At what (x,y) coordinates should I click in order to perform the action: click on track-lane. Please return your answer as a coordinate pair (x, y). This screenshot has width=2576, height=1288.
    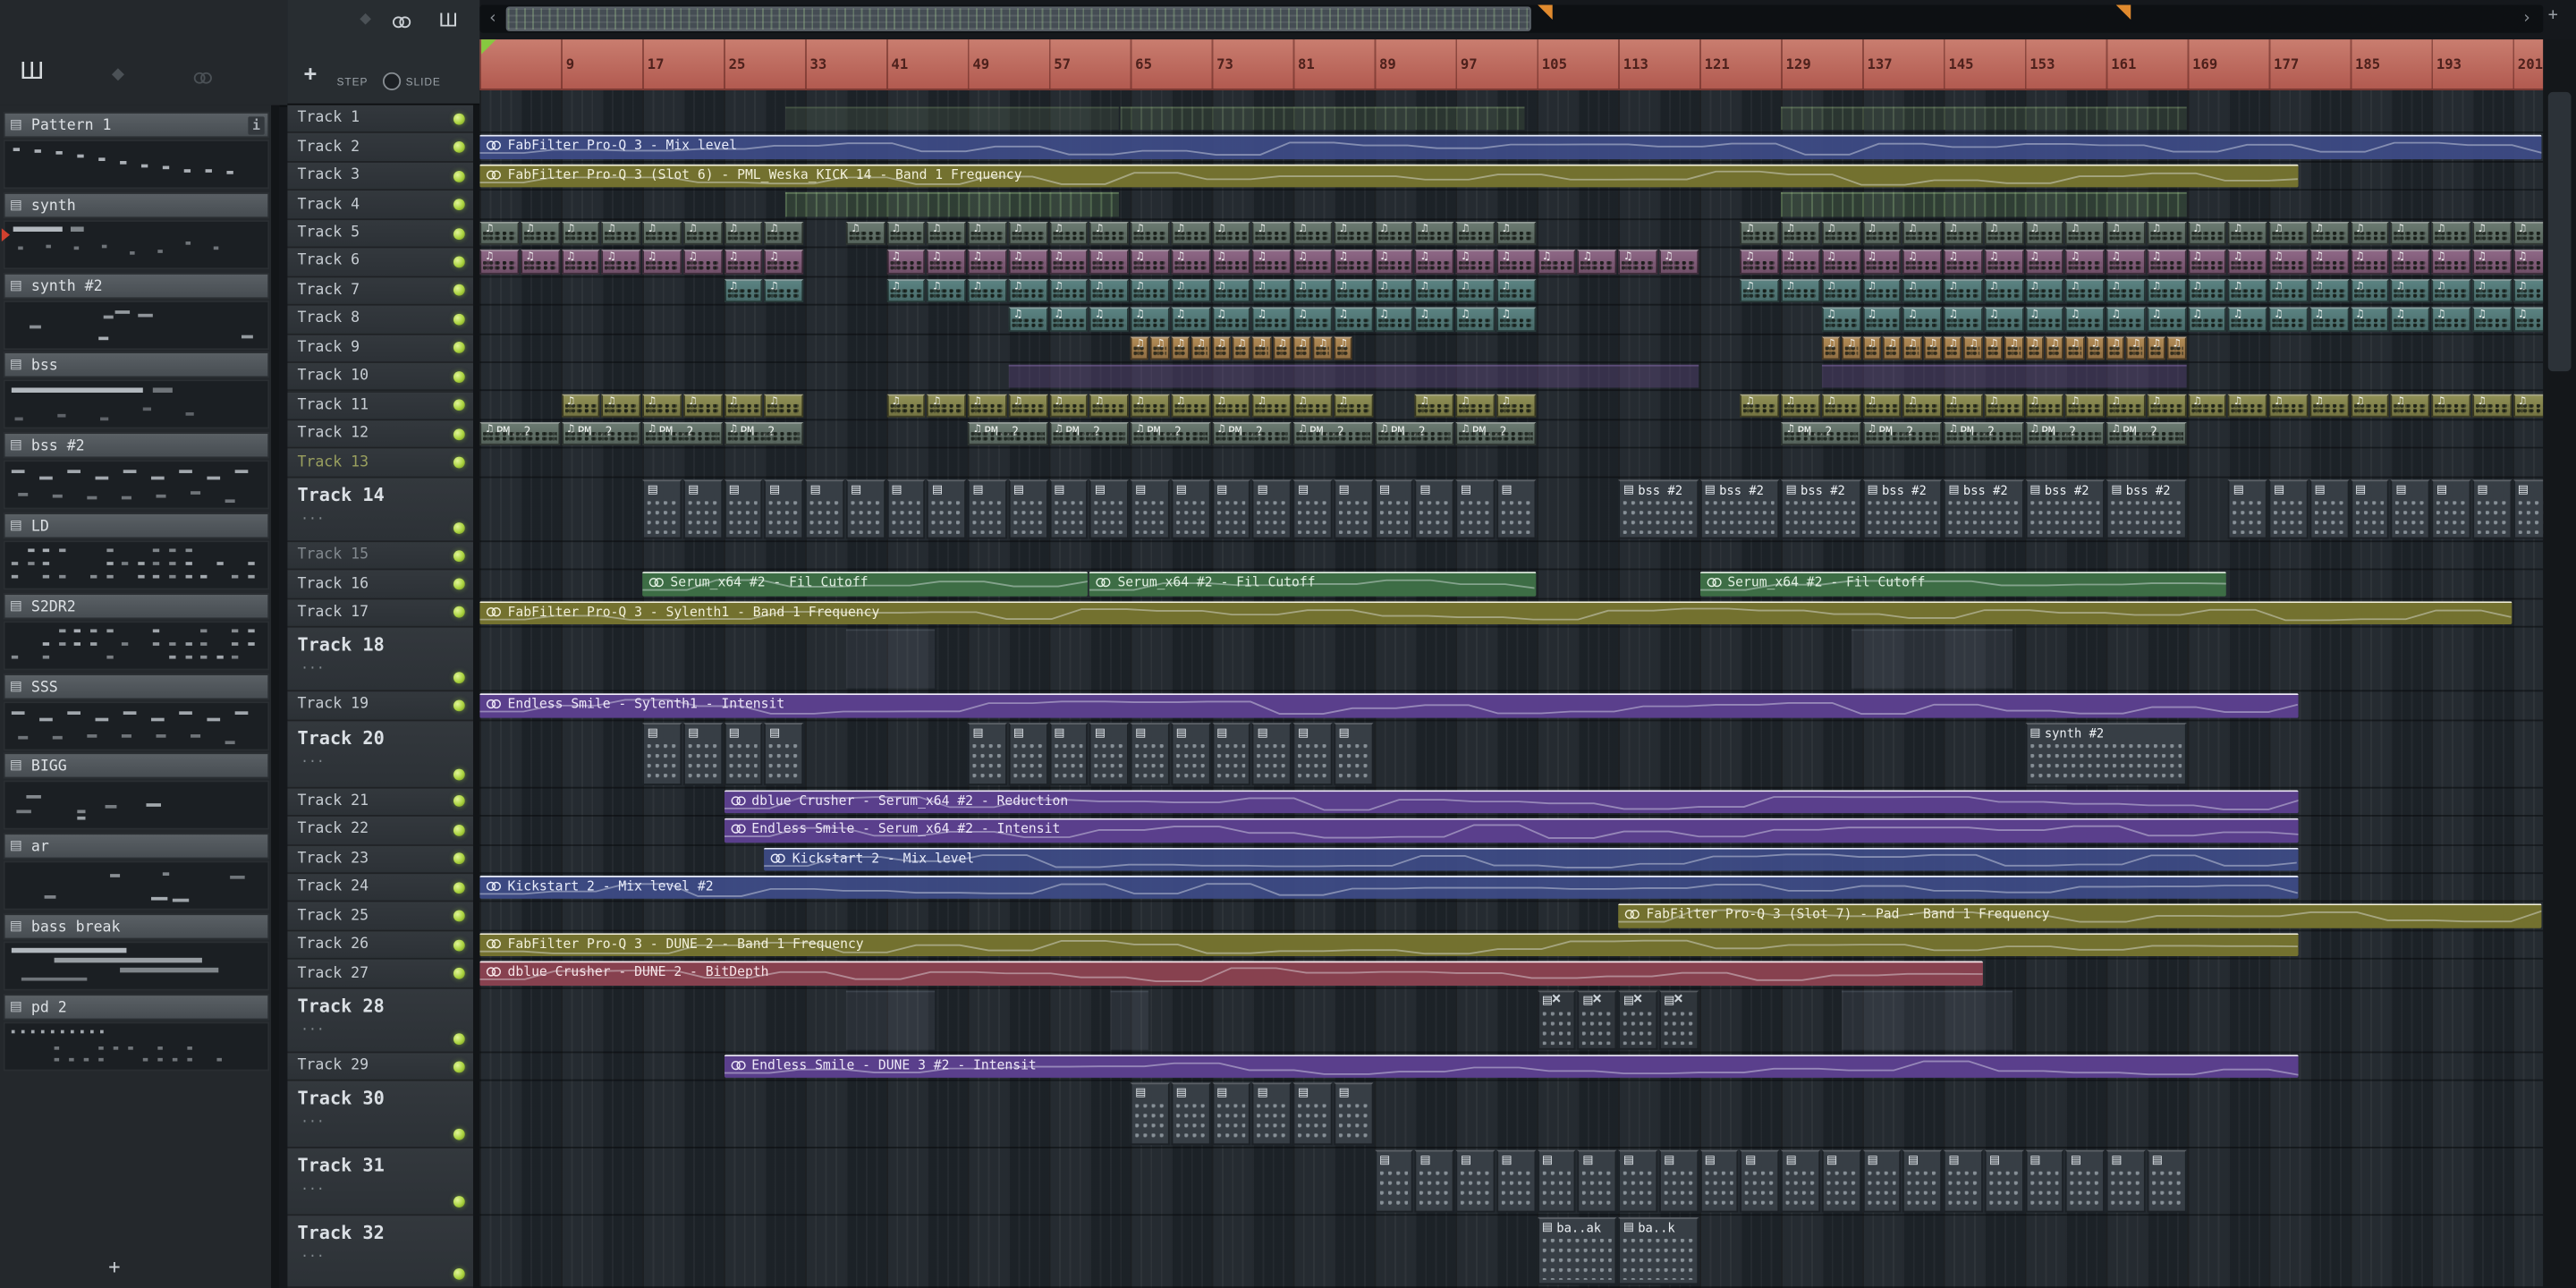
    Looking at the image, I should click on (1511, 464).